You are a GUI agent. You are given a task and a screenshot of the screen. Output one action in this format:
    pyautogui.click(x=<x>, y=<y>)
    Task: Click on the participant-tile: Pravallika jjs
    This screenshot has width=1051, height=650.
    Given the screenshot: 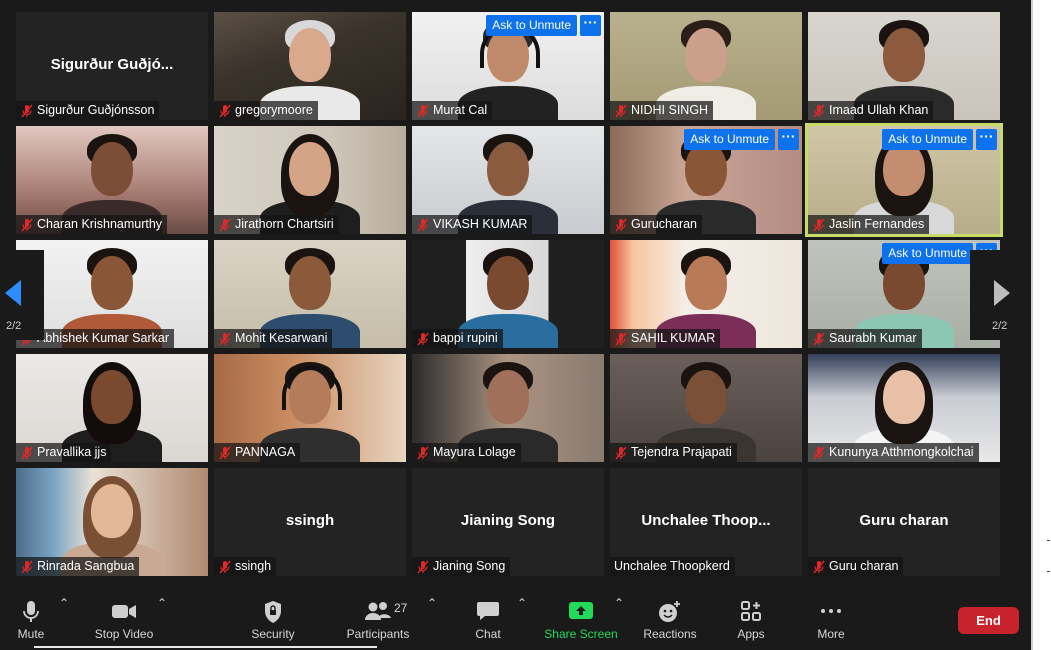 What is the action you would take?
    pyautogui.click(x=112, y=408)
    